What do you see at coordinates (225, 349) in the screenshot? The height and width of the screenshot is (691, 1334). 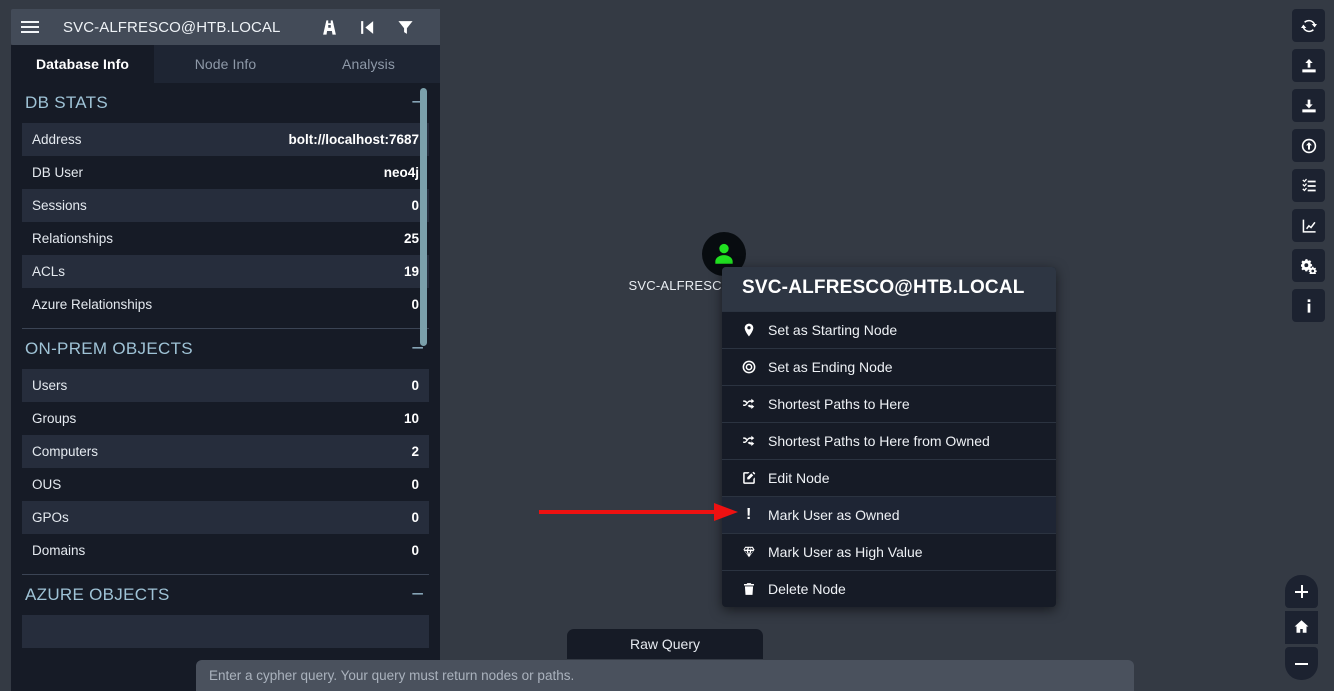 I see `panel-header-on-prem: ON-PREM OBJECTS –` at bounding box center [225, 349].